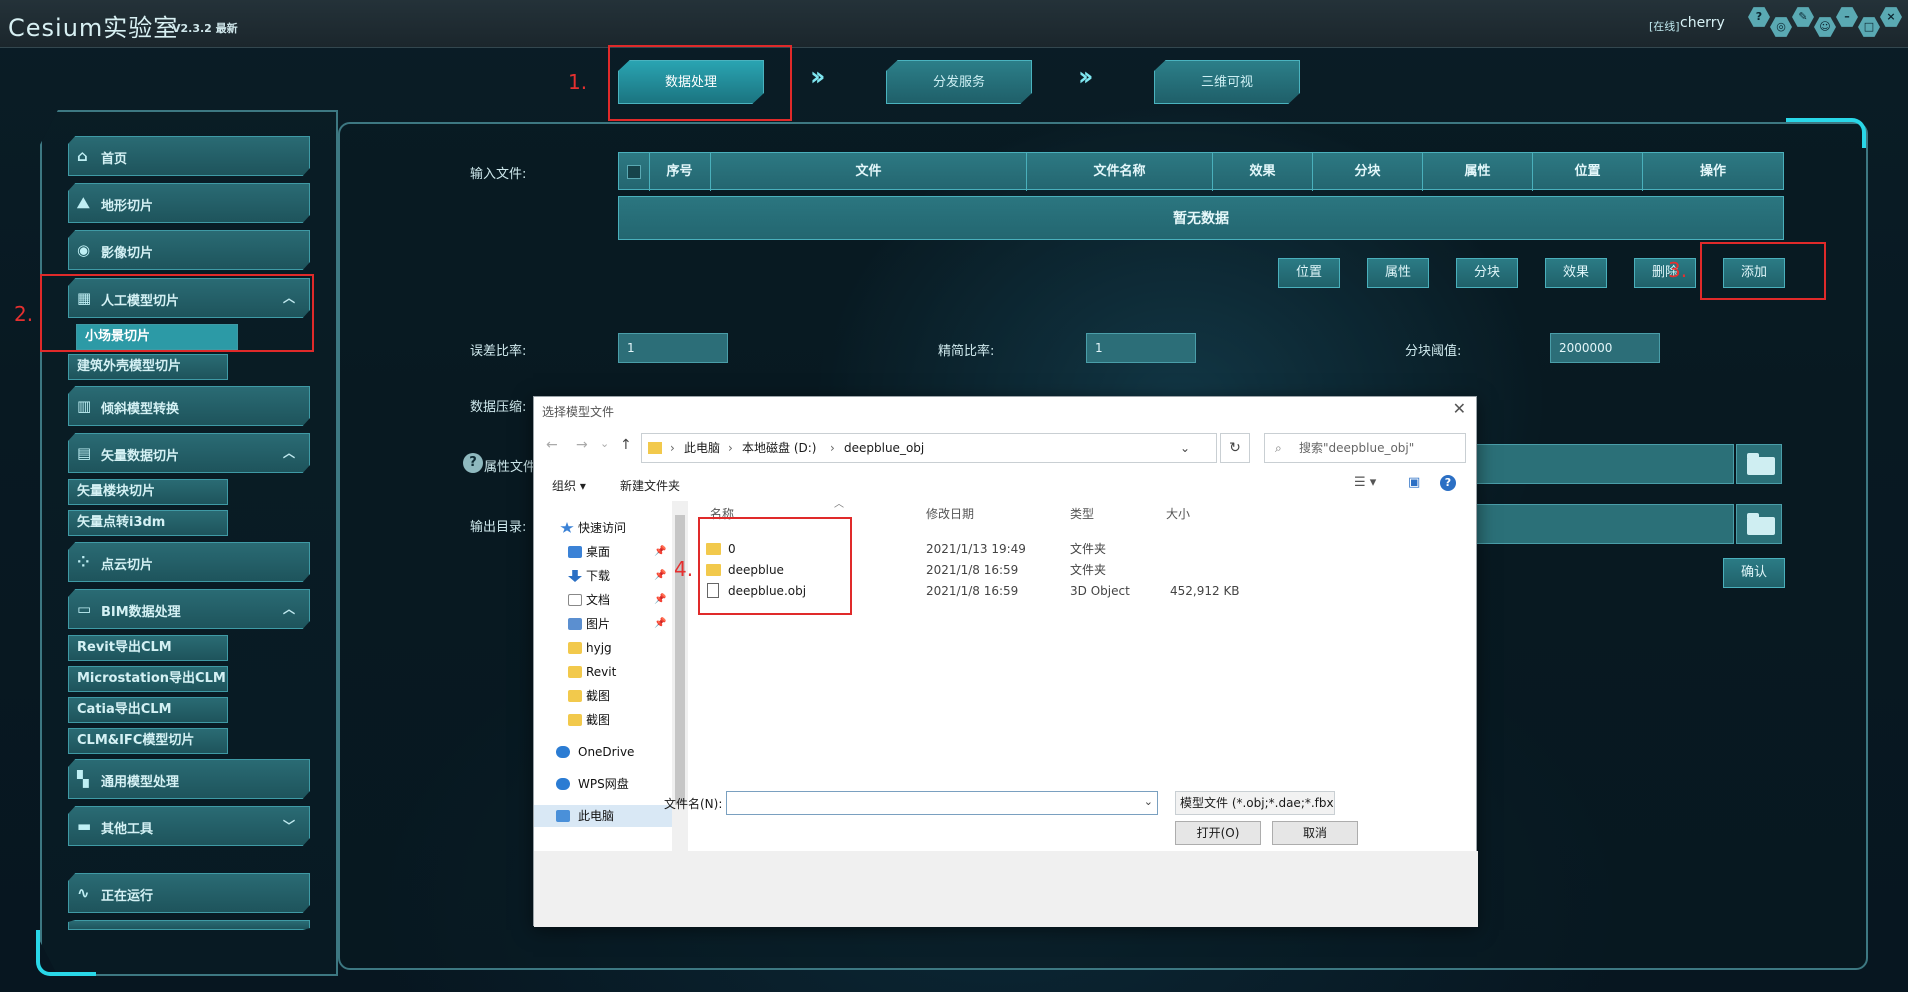  I want to click on search-input: ⌕ 搜索"deepblue_obj", so click(1365, 448).